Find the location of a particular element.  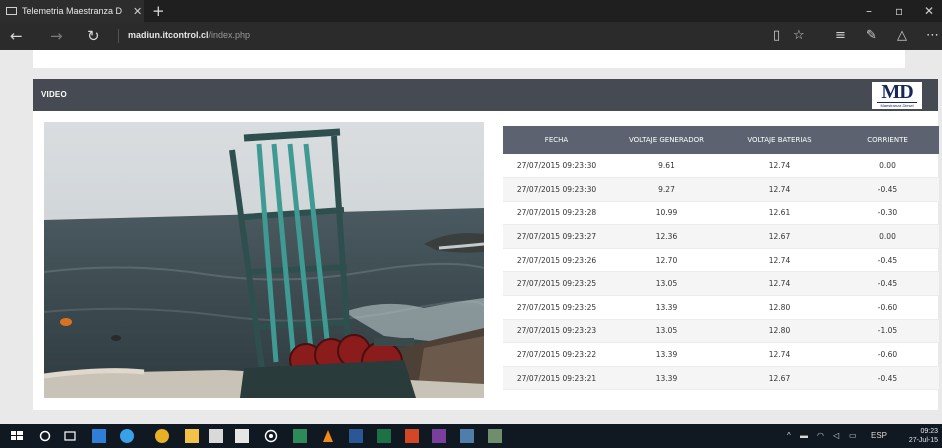

maximize-button: ▫ is located at coordinates (899, 11).